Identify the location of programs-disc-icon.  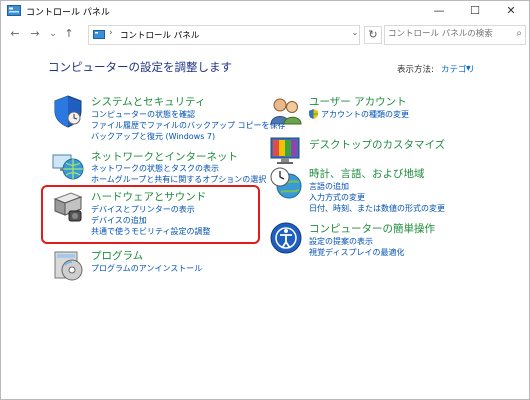
(68, 265).